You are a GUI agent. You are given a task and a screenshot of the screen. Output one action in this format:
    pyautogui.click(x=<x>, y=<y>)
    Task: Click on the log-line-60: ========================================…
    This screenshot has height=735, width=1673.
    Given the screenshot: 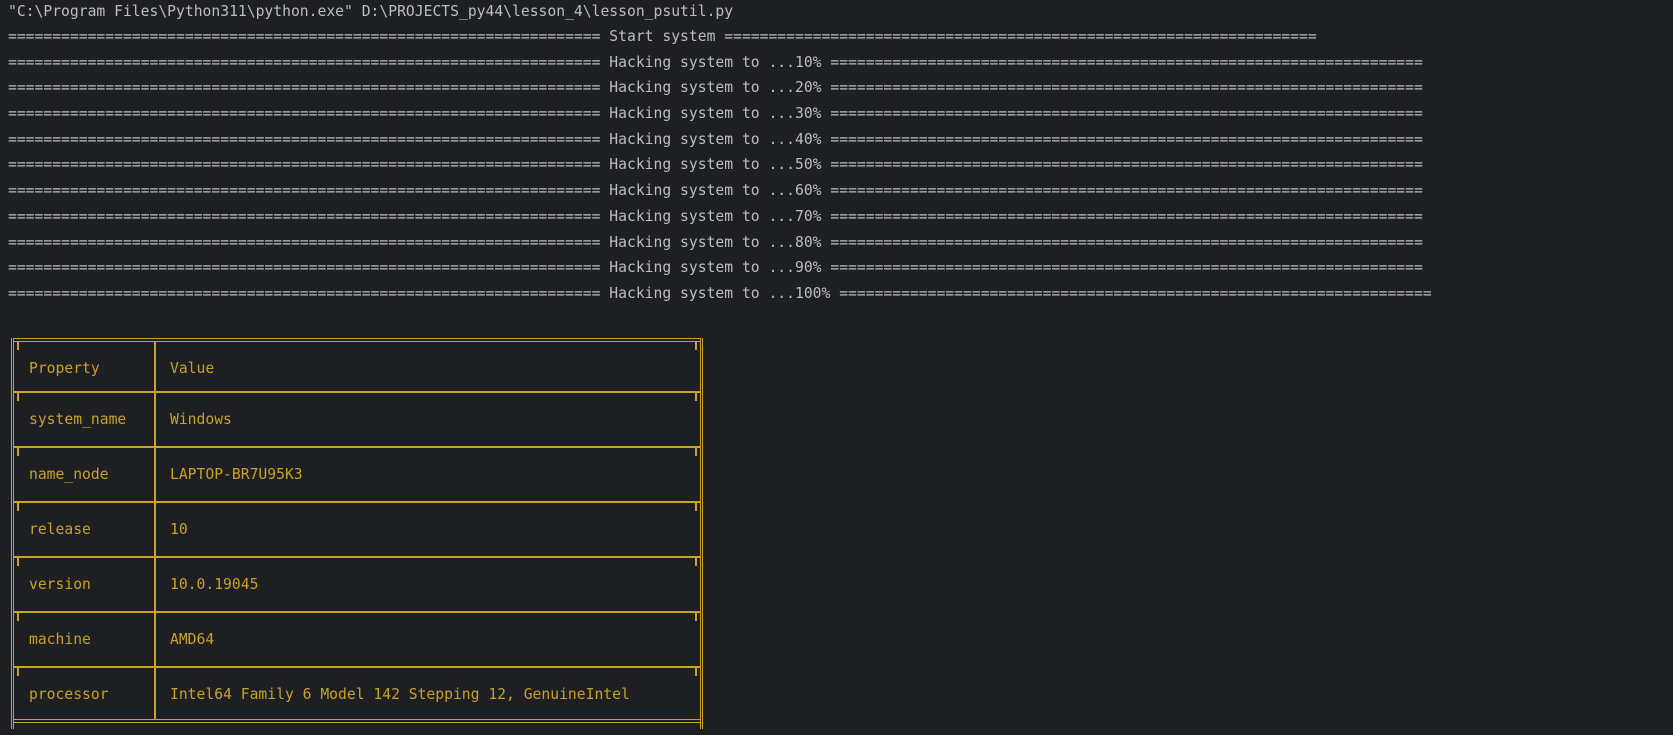 What is the action you would take?
    pyautogui.click(x=715, y=191)
    